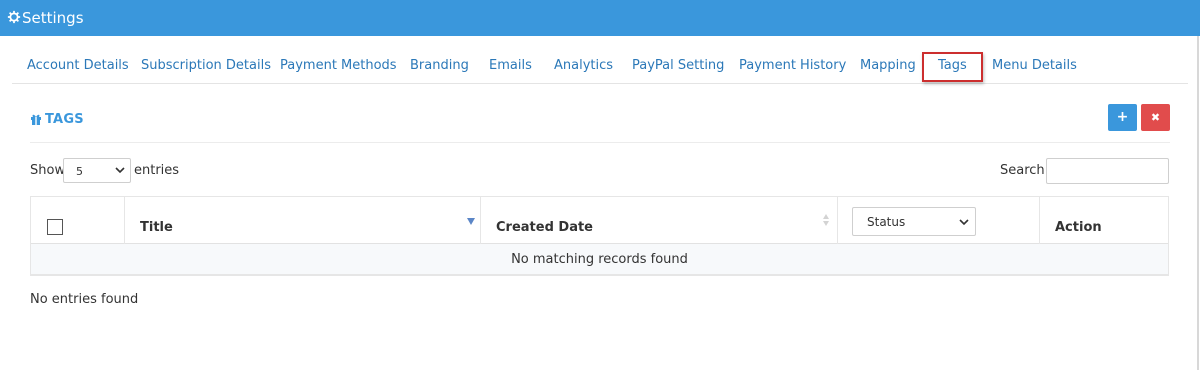 The image size is (1200, 370). I want to click on search-label: Search:, so click(1025, 170).